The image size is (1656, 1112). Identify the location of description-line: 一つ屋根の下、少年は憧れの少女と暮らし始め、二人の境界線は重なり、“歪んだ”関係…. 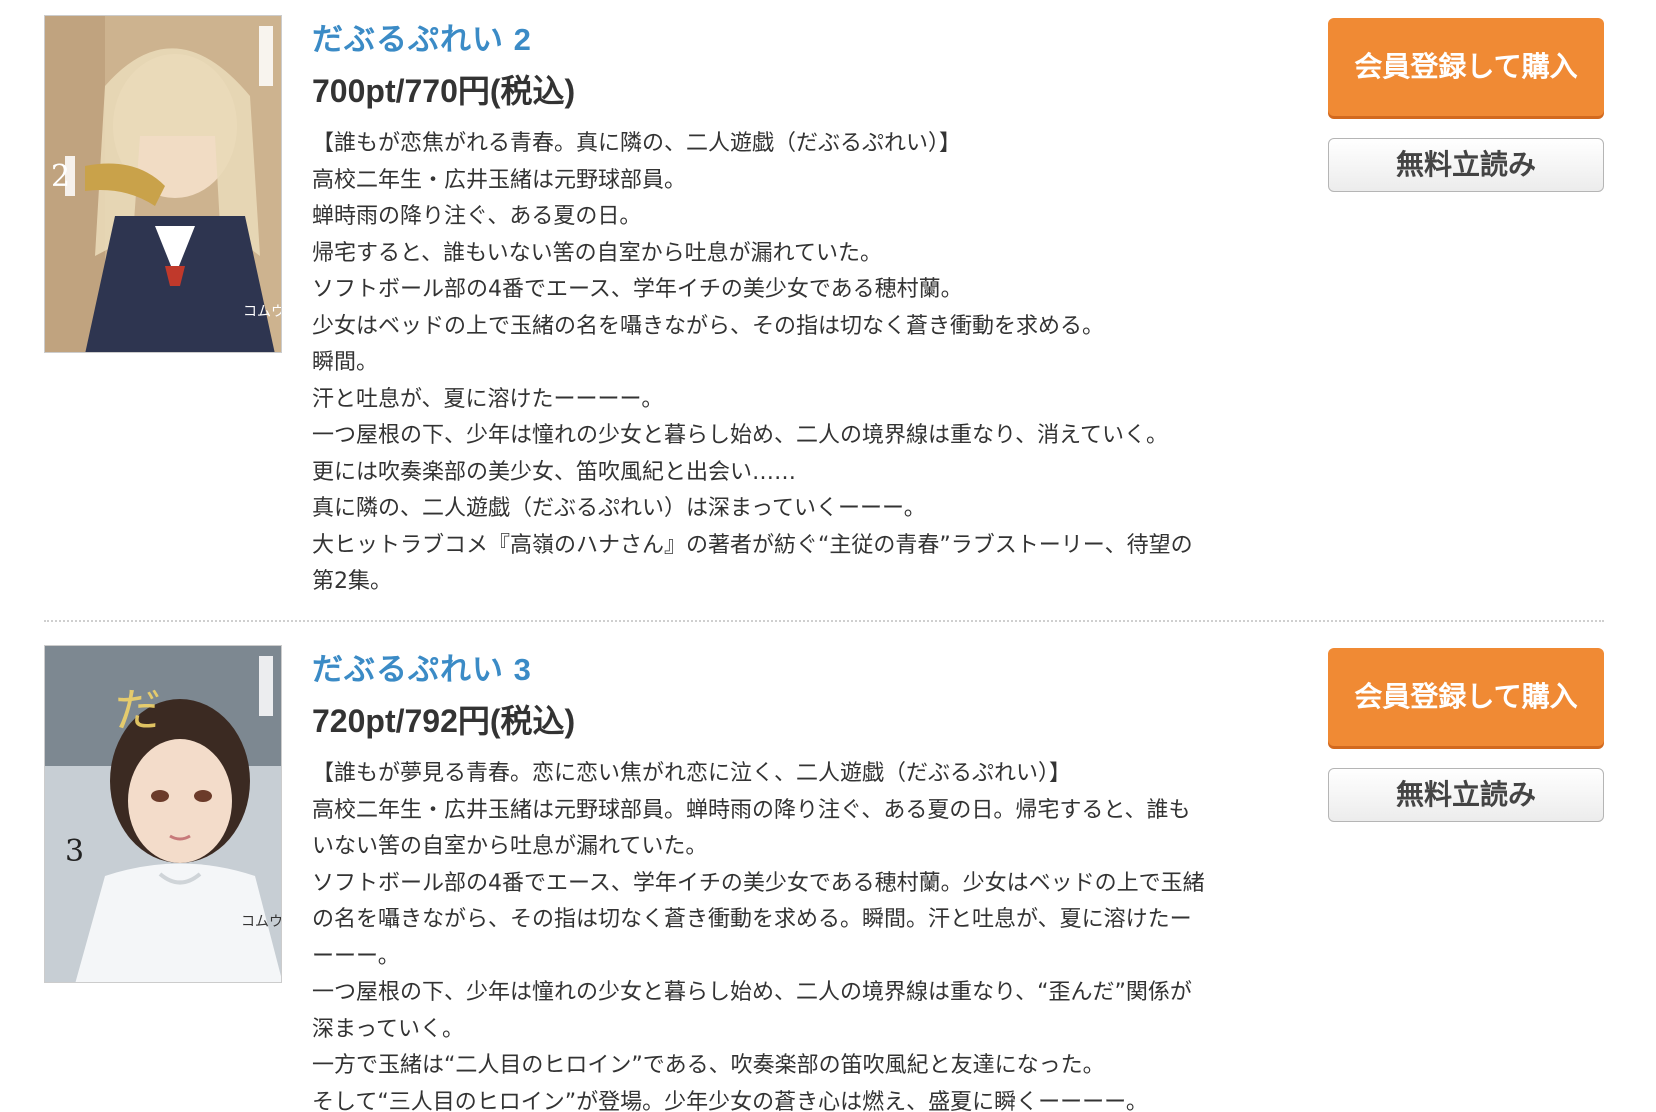
(752, 992).